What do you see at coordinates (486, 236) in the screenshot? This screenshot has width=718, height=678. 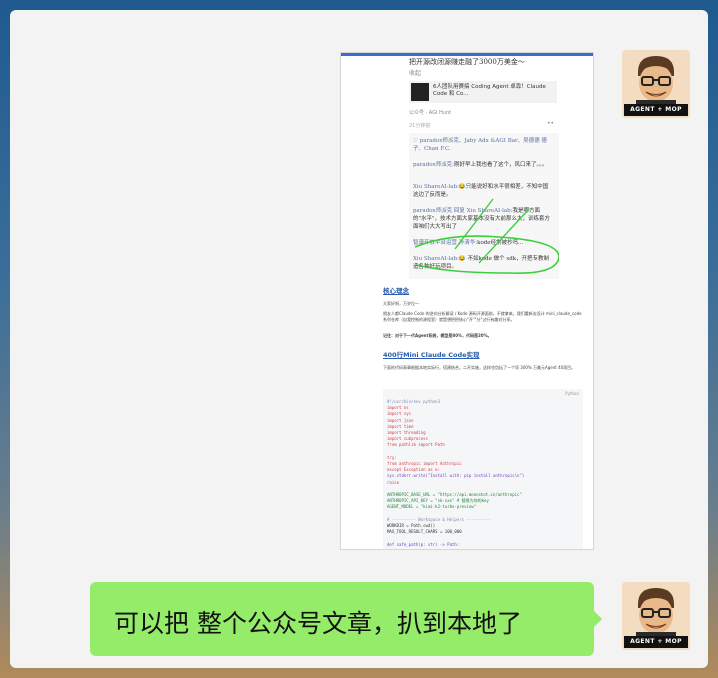 I see `green-annotation-icon` at bounding box center [486, 236].